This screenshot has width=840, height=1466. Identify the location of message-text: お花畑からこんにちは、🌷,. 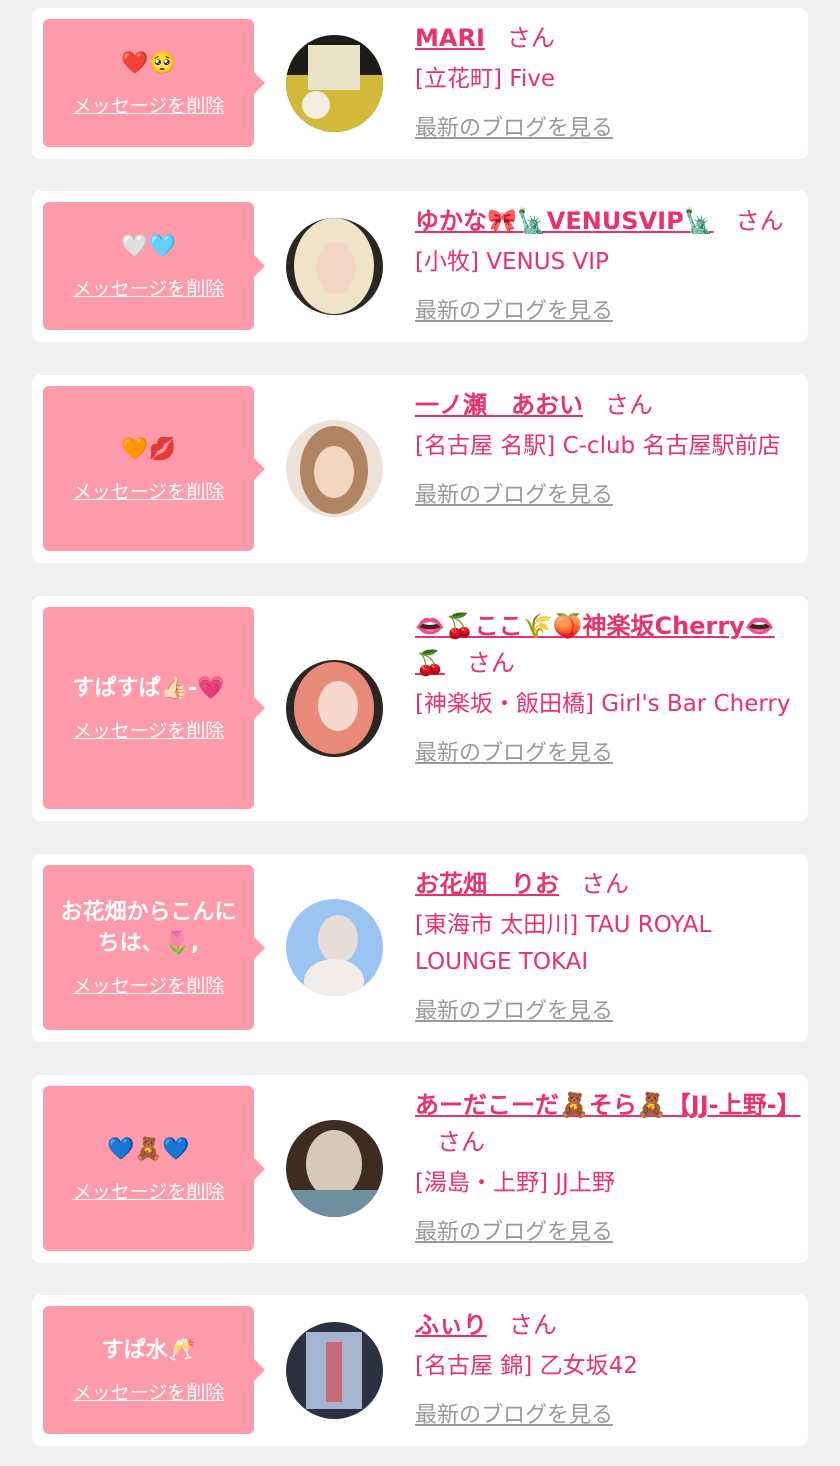
(148, 928).